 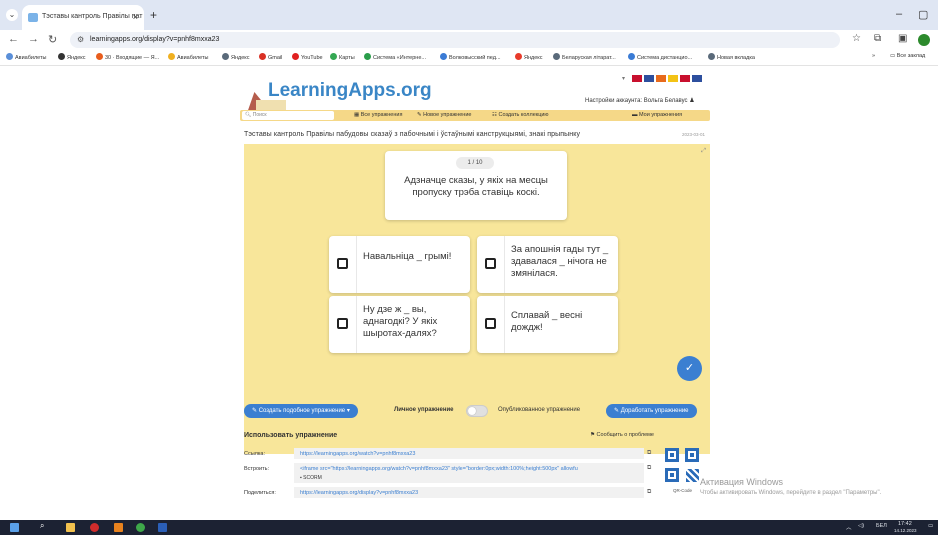 What do you see at coordinates (923, 14) in the screenshot?
I see `maximize-button: ▢` at bounding box center [923, 14].